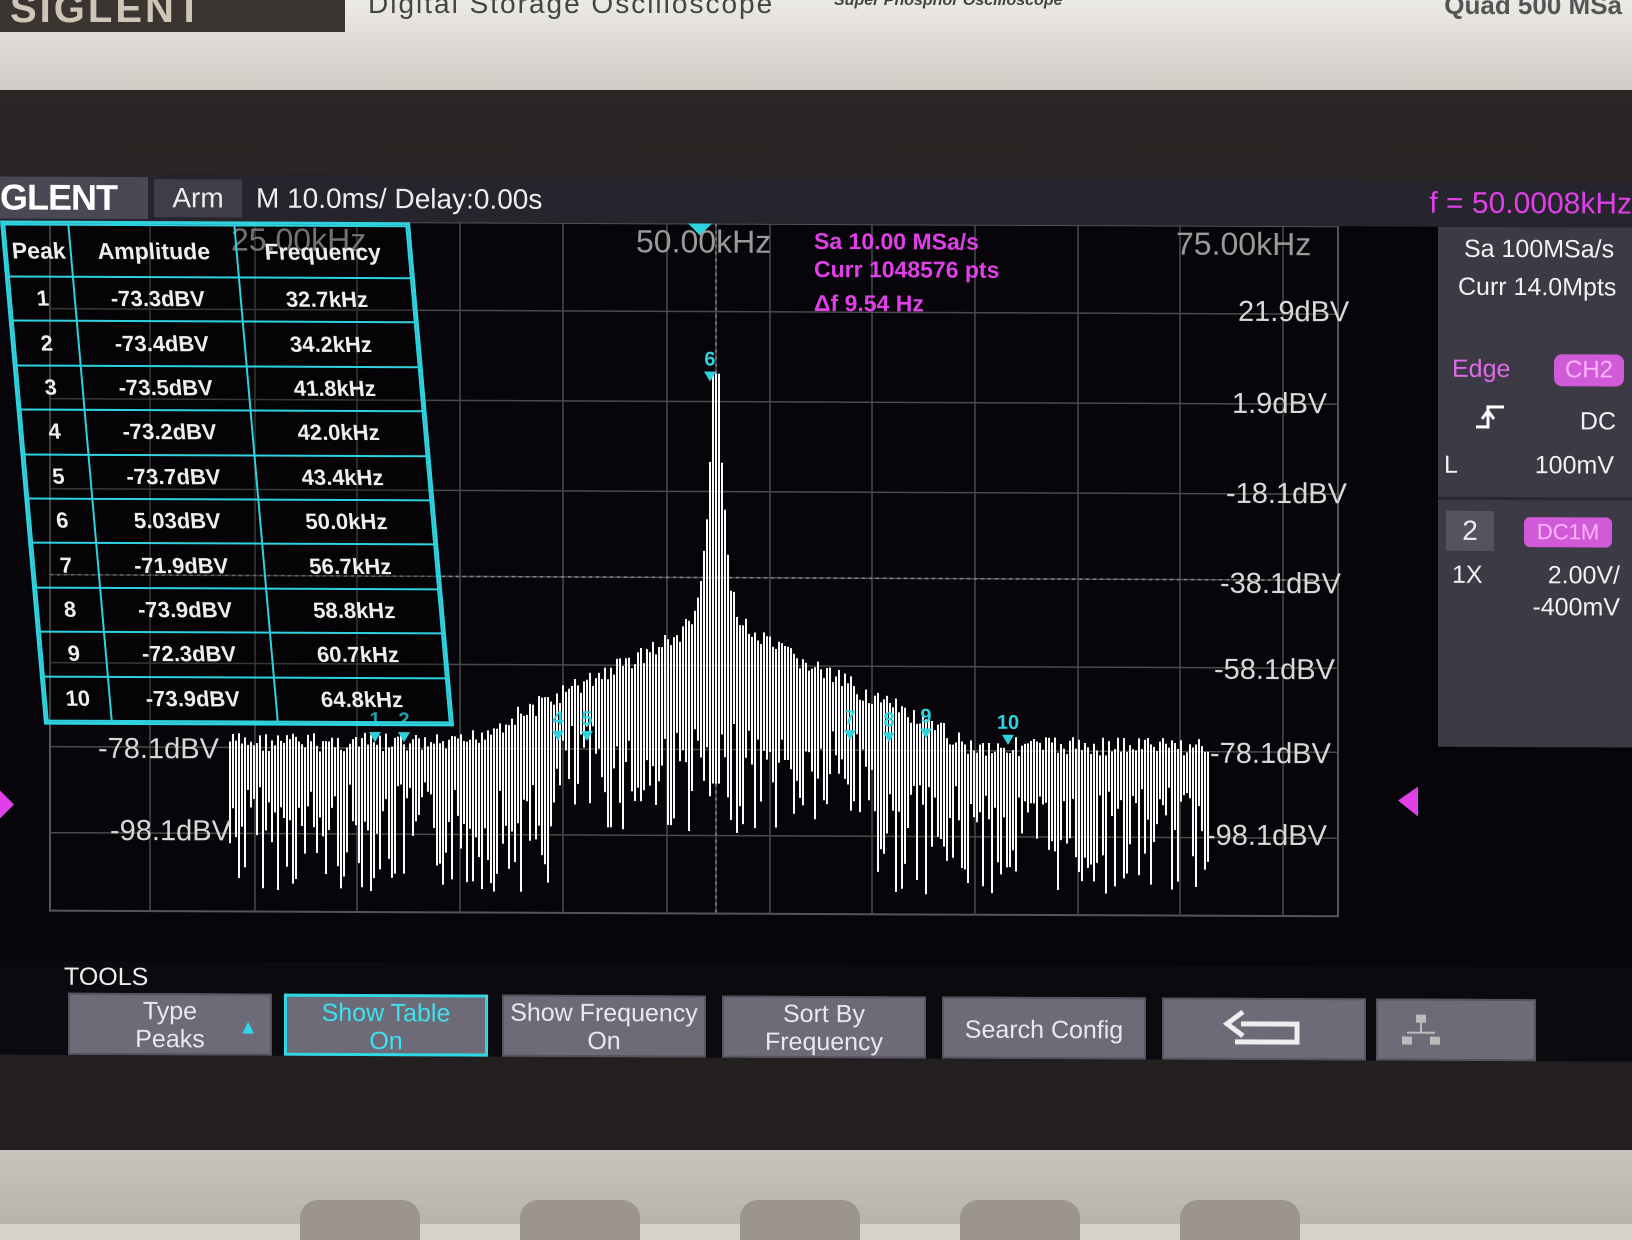  I want to click on peak-frequency-cell: 50.0kHz, so click(346, 522).